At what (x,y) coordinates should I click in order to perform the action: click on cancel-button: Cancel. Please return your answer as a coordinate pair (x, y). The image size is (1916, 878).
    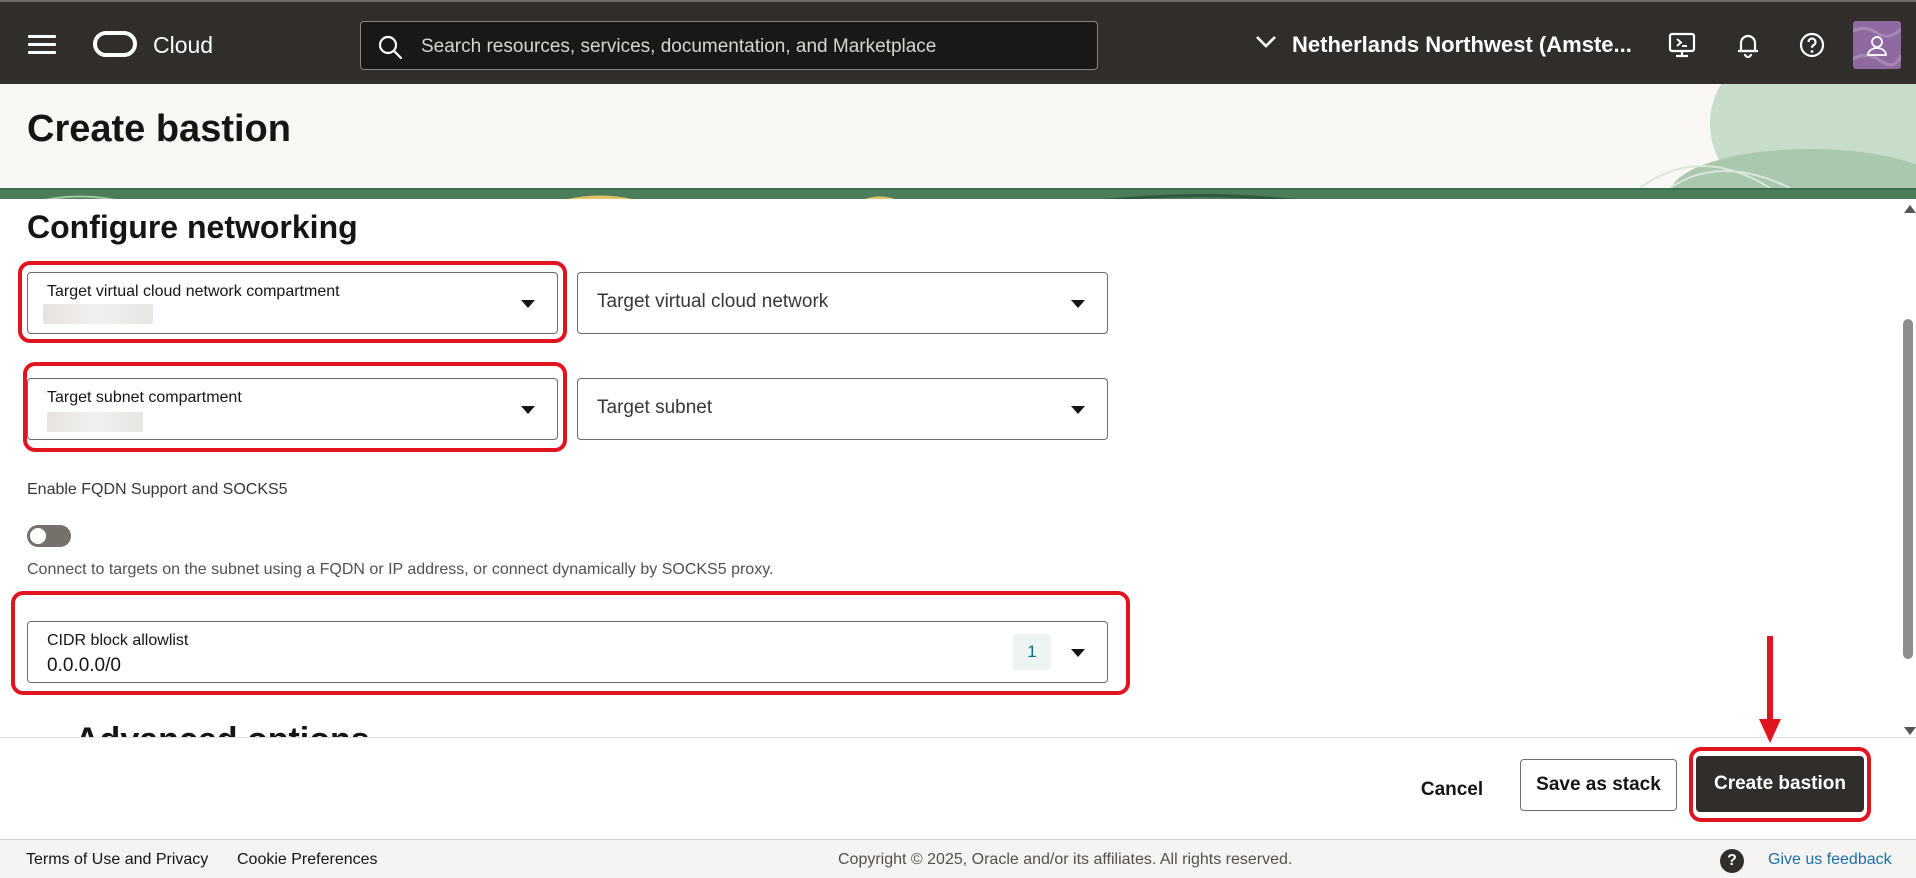
    Looking at the image, I should click on (1452, 790).